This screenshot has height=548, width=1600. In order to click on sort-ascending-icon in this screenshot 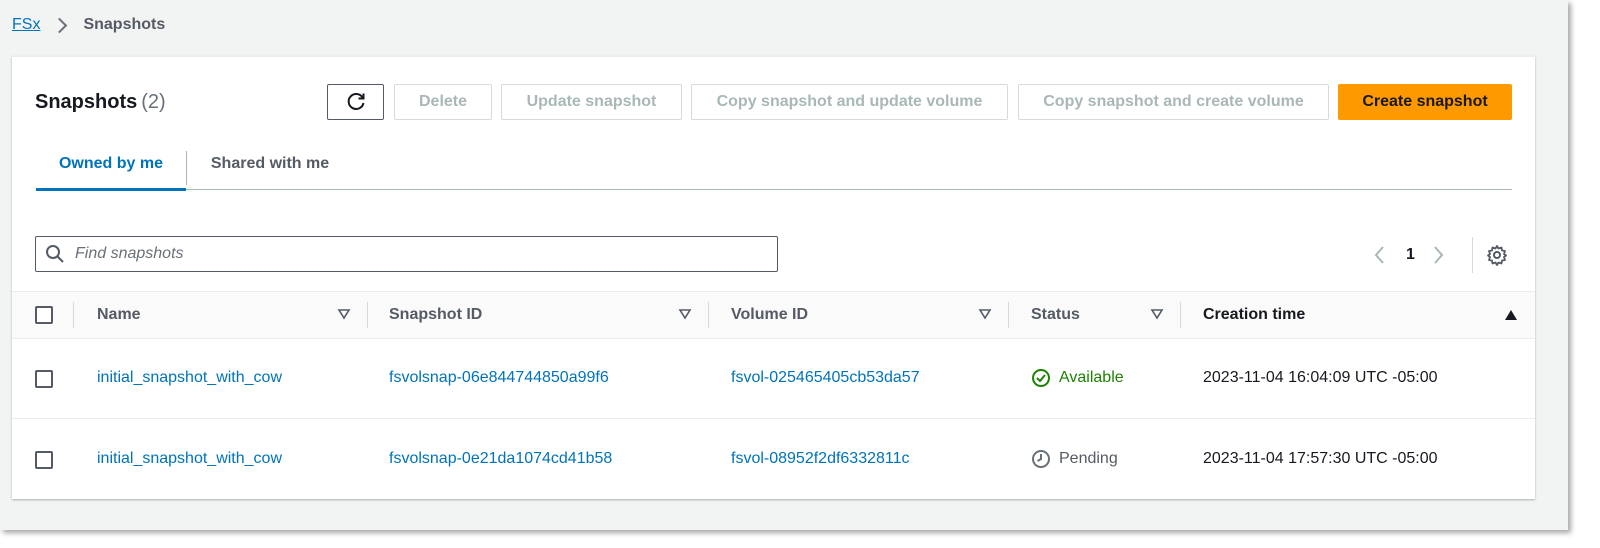, I will do `click(1511, 315)`.